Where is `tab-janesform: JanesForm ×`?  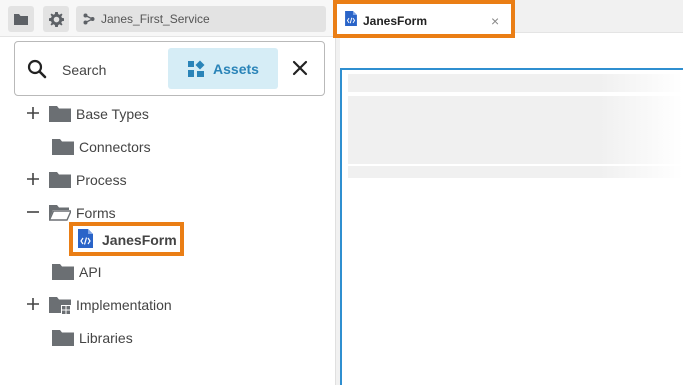
tab-janesform: JanesForm × is located at coordinates (424, 19).